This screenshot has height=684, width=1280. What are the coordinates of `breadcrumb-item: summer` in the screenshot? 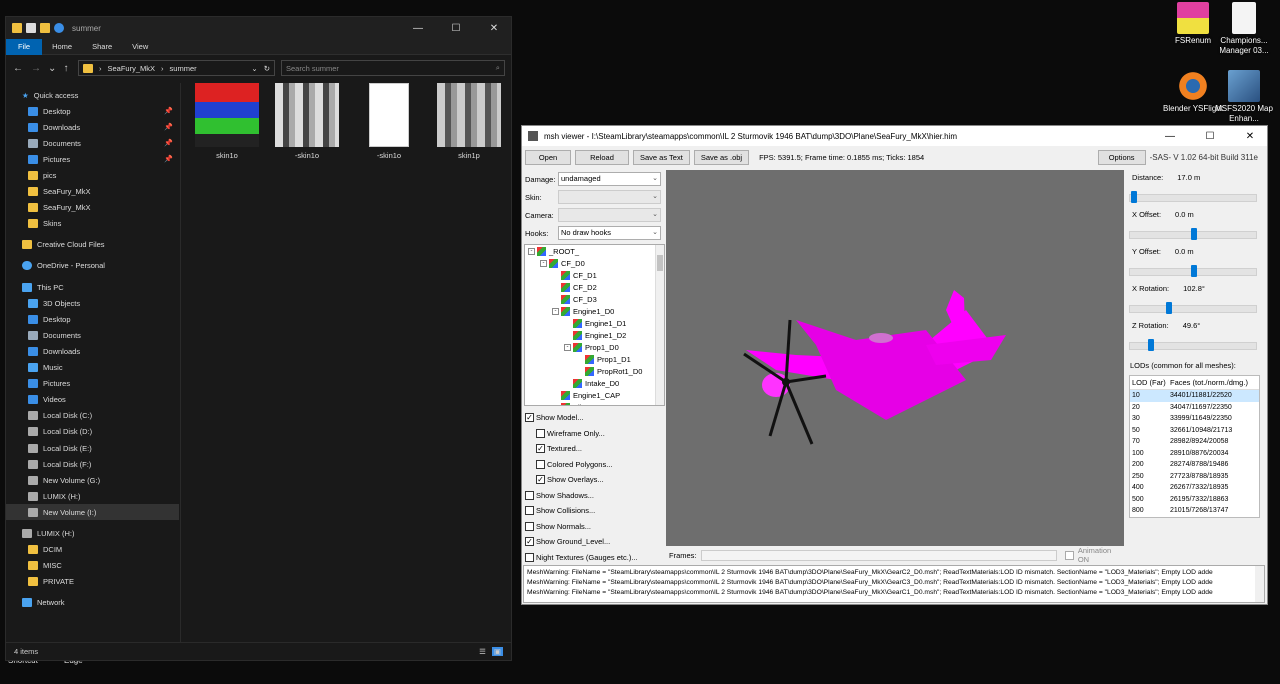 It's located at (183, 68).